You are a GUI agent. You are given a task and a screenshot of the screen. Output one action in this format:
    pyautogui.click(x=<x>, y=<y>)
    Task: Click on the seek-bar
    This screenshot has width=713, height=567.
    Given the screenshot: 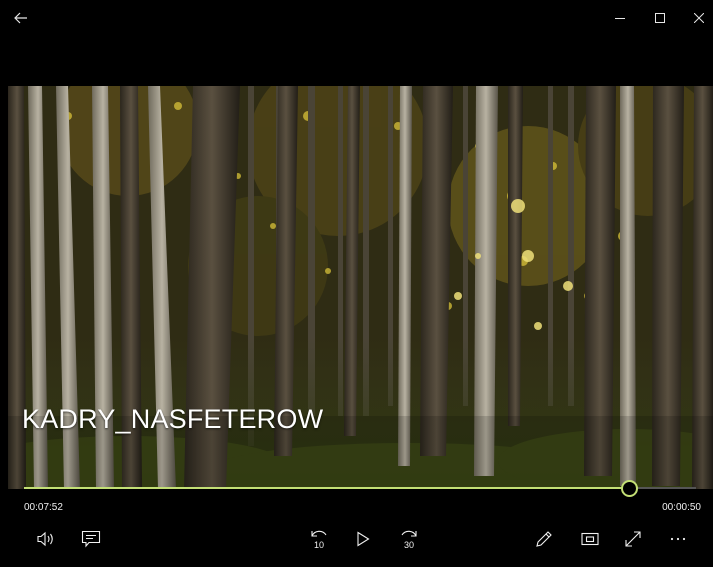 What is the action you would take?
    pyautogui.click(x=360, y=488)
    